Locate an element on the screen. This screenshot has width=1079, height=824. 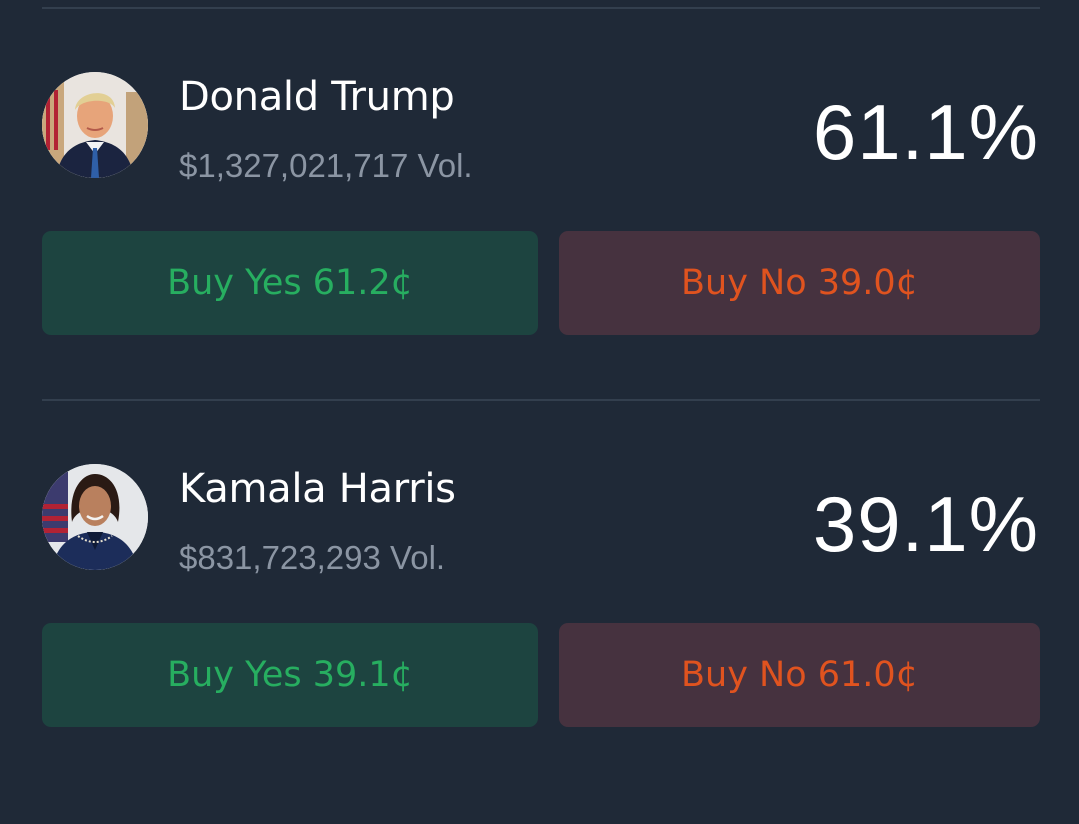
probability-value: 39.1% is located at coordinates (925, 524).